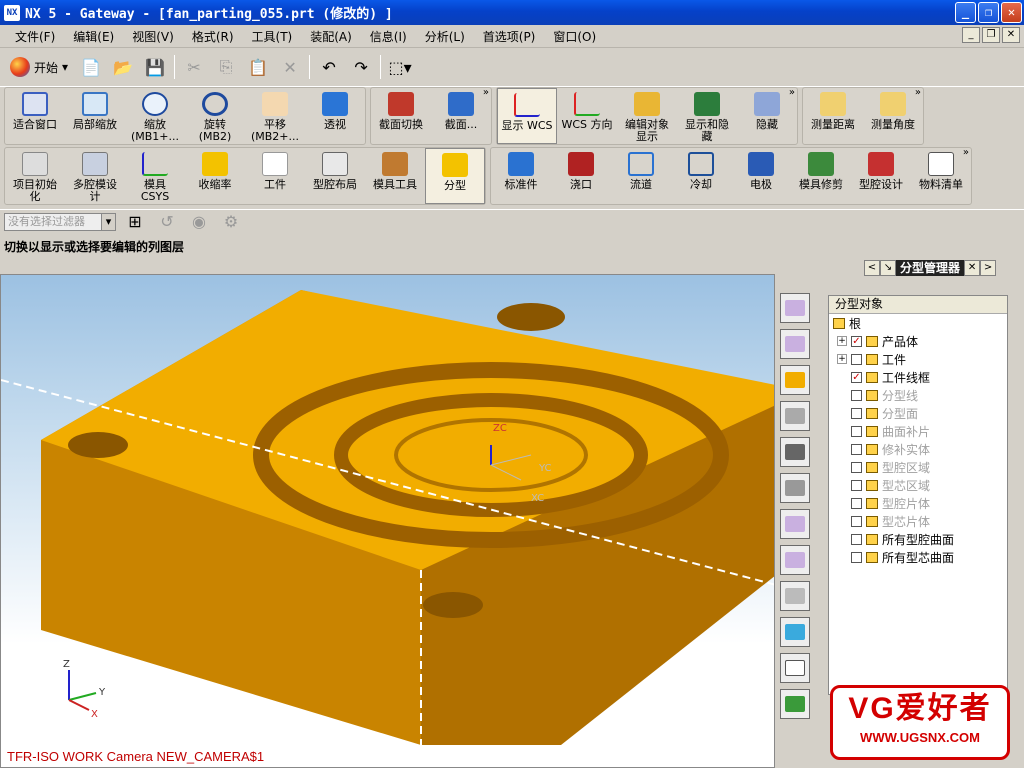 The width and height of the screenshot is (1024, 768). Describe the element at coordinates (155, 176) in the screenshot. I see `mold-csys-button: 模具 CSYS` at that location.